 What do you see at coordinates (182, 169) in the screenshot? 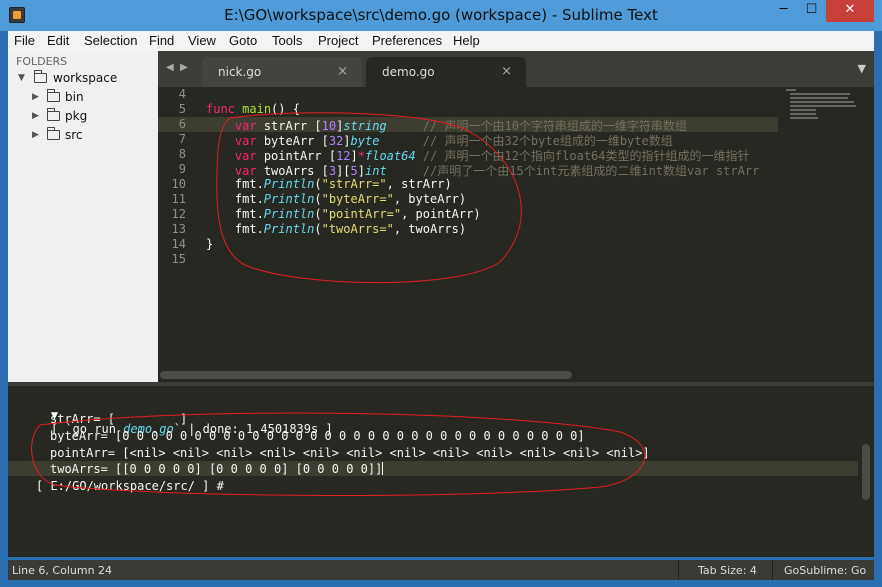
I see `line-number: 9` at bounding box center [182, 169].